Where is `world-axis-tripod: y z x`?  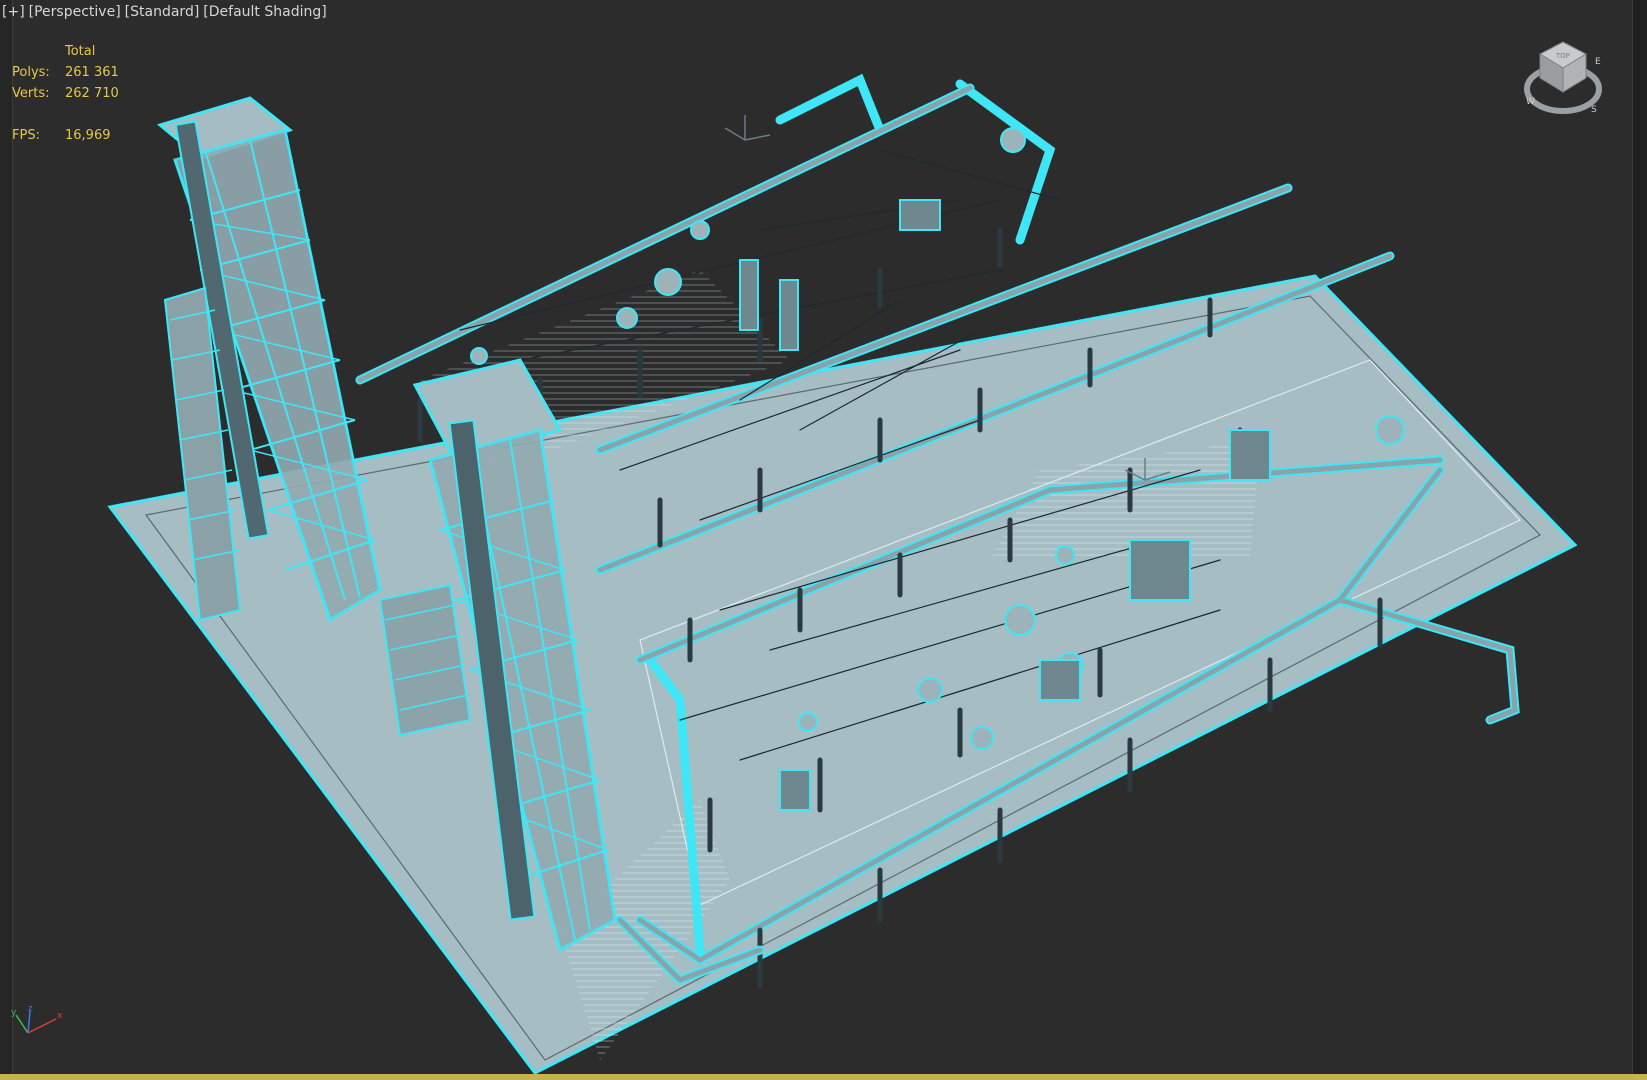
world-axis-tripod: y z x is located at coordinates (37, 1019).